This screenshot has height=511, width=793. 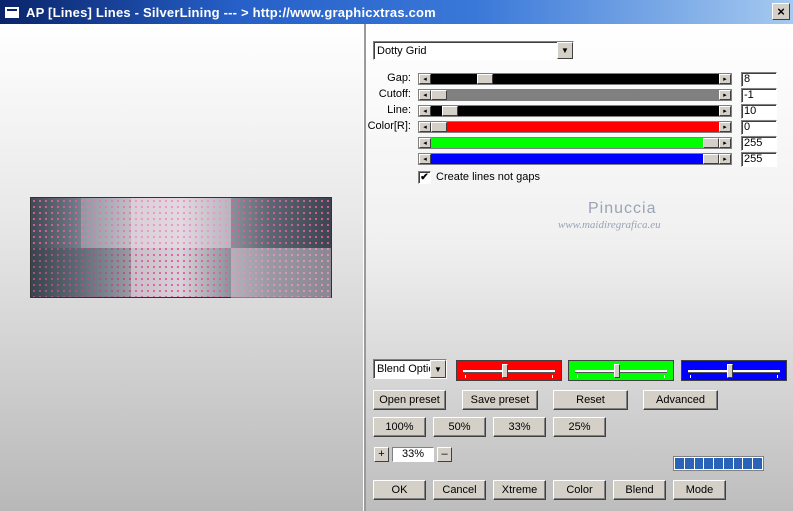 What do you see at coordinates (402, 50) in the screenshot?
I see `preset-dropdown-value: Dotty Grid` at bounding box center [402, 50].